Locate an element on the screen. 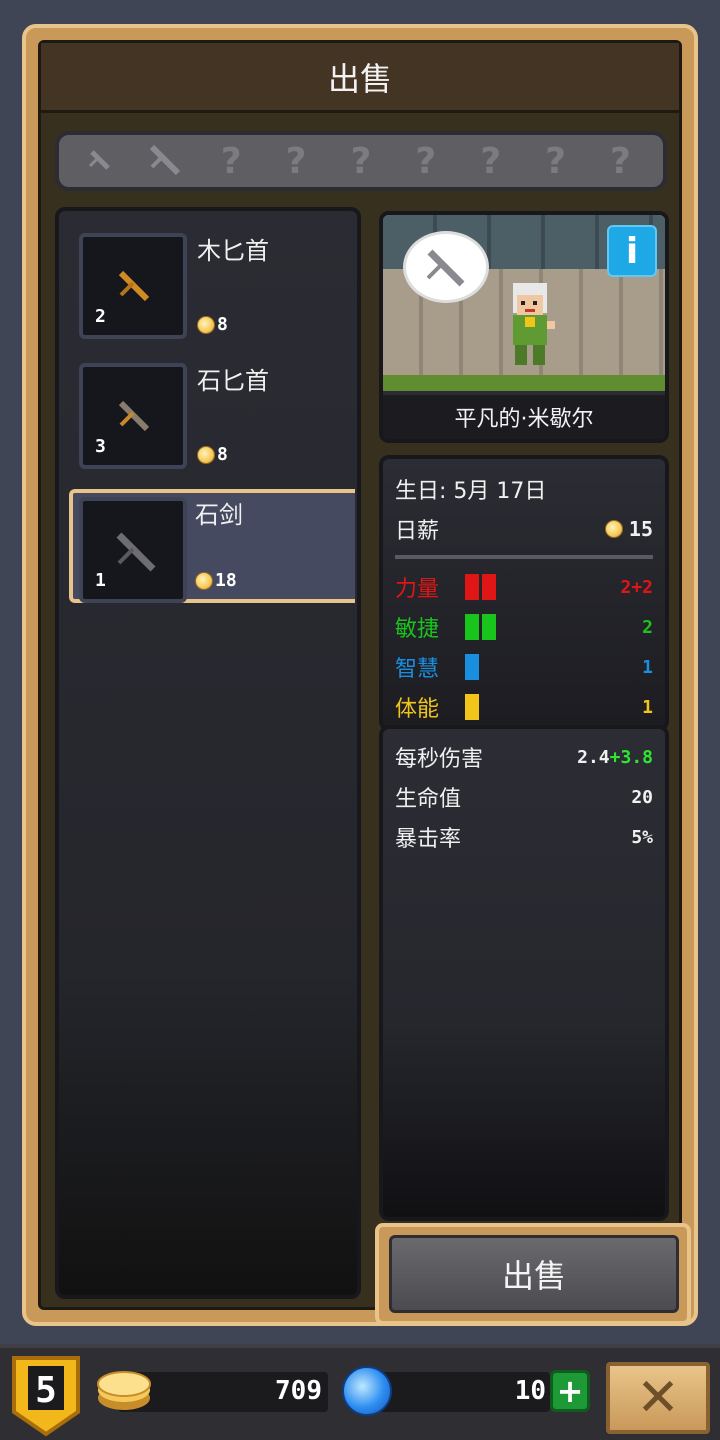  slot-sword is located at coordinates (166, 161).